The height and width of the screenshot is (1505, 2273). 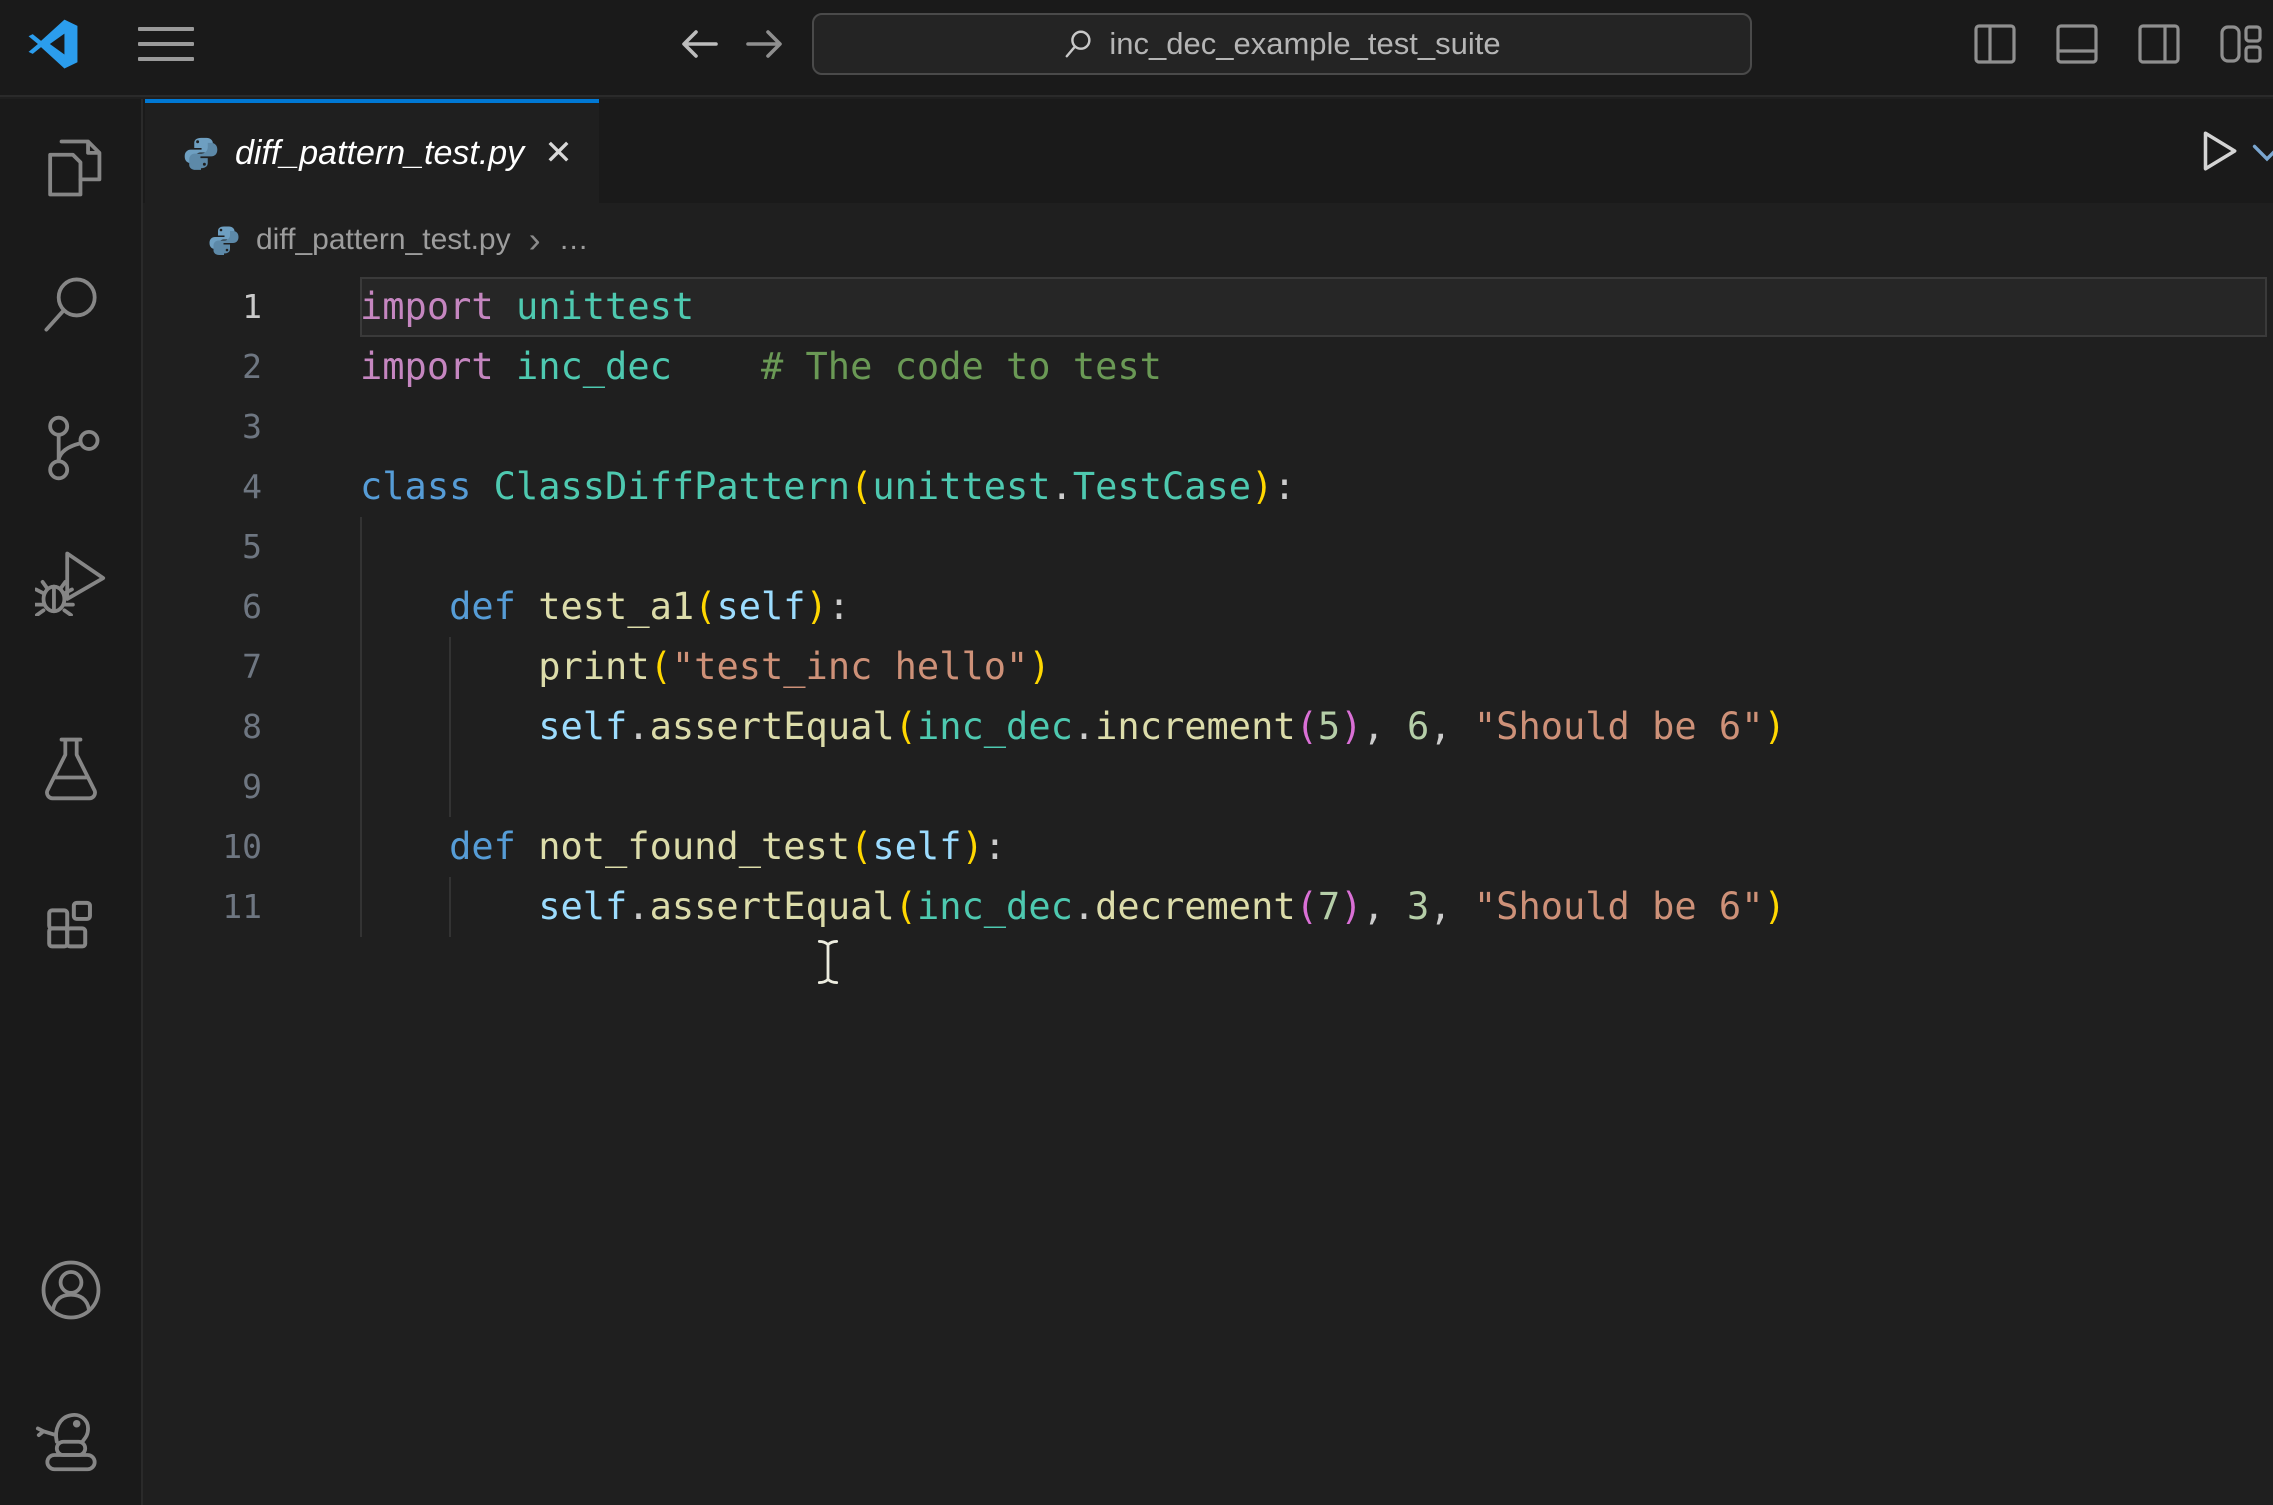 I want to click on line-number: 2, so click(x=252, y=366).